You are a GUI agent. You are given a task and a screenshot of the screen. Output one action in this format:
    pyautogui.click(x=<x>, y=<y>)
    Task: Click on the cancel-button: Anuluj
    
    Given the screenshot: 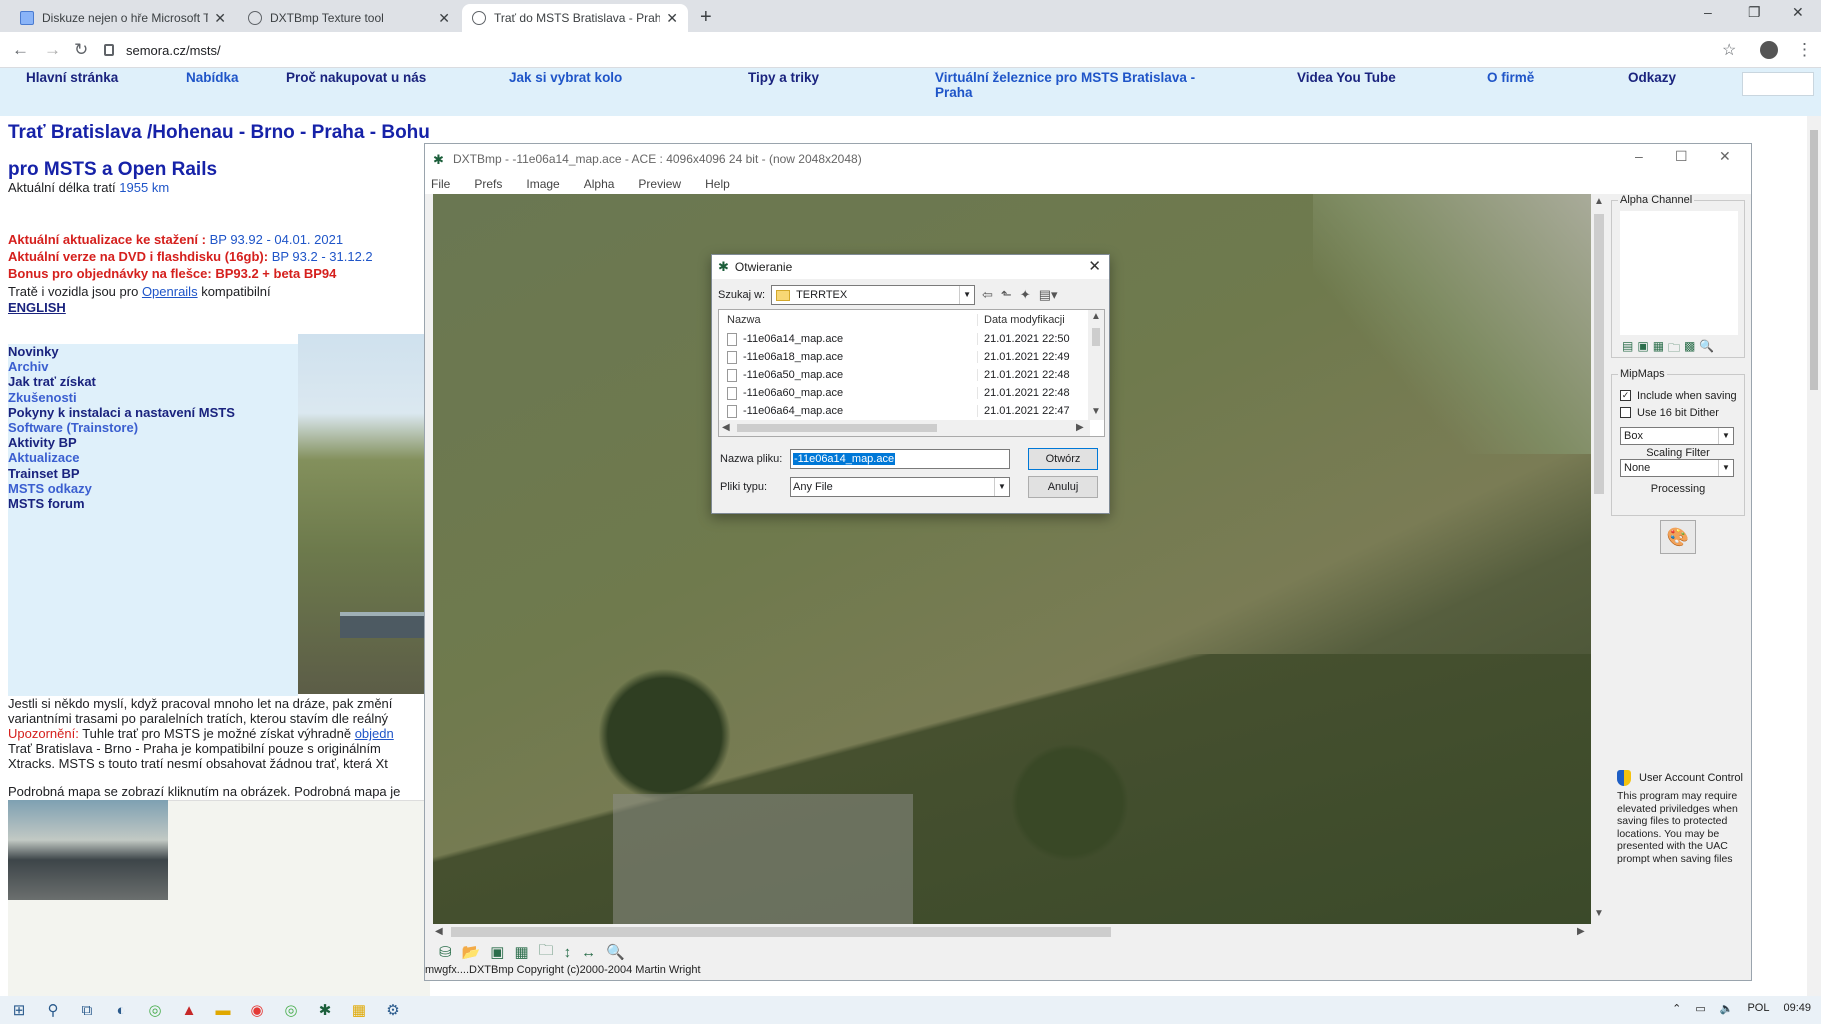 What is the action you would take?
    pyautogui.click(x=1063, y=487)
    